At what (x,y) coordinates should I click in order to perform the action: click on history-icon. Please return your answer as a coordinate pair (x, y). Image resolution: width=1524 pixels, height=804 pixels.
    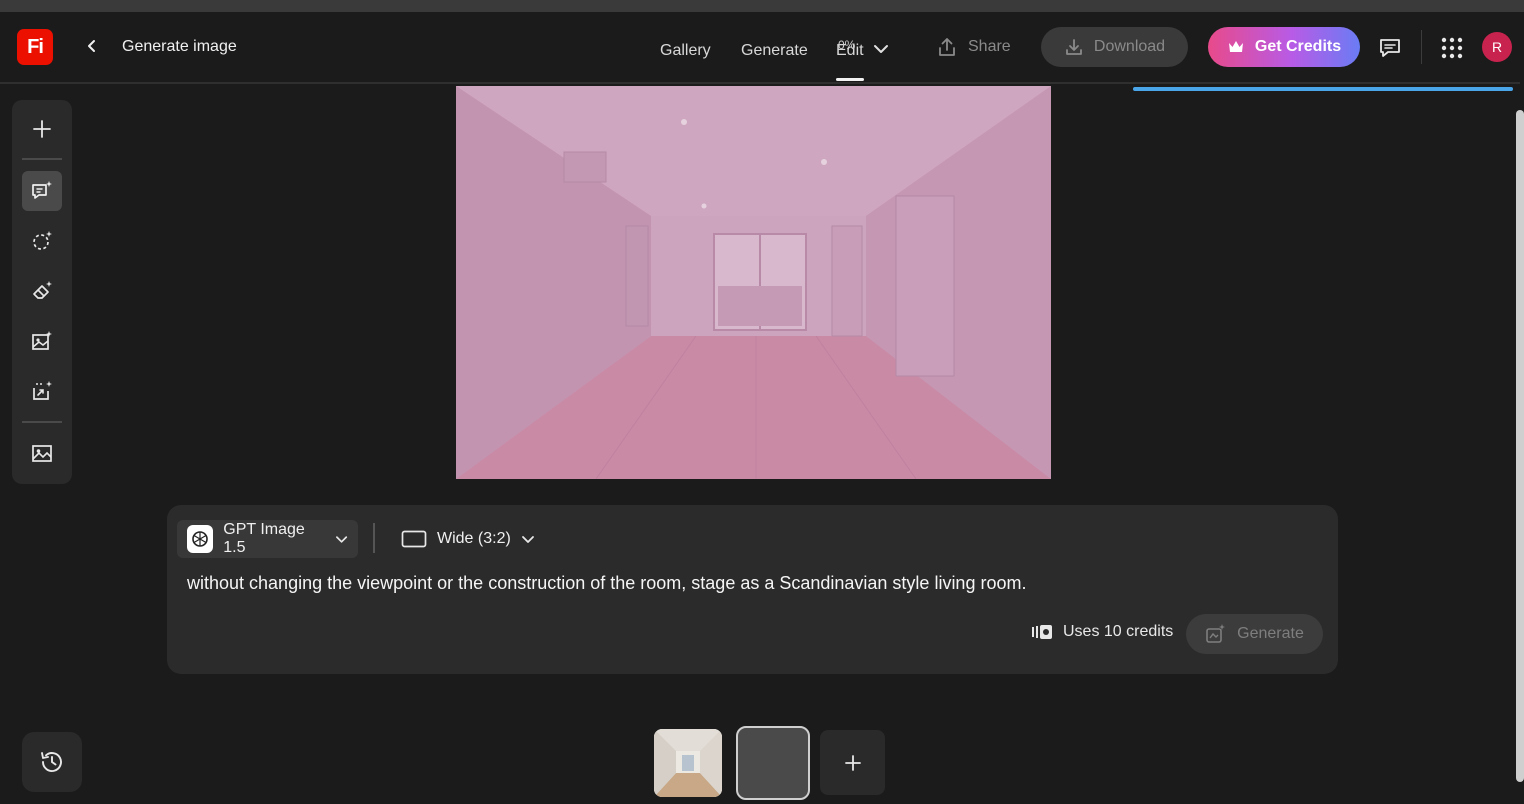
    Looking at the image, I should click on (51, 762).